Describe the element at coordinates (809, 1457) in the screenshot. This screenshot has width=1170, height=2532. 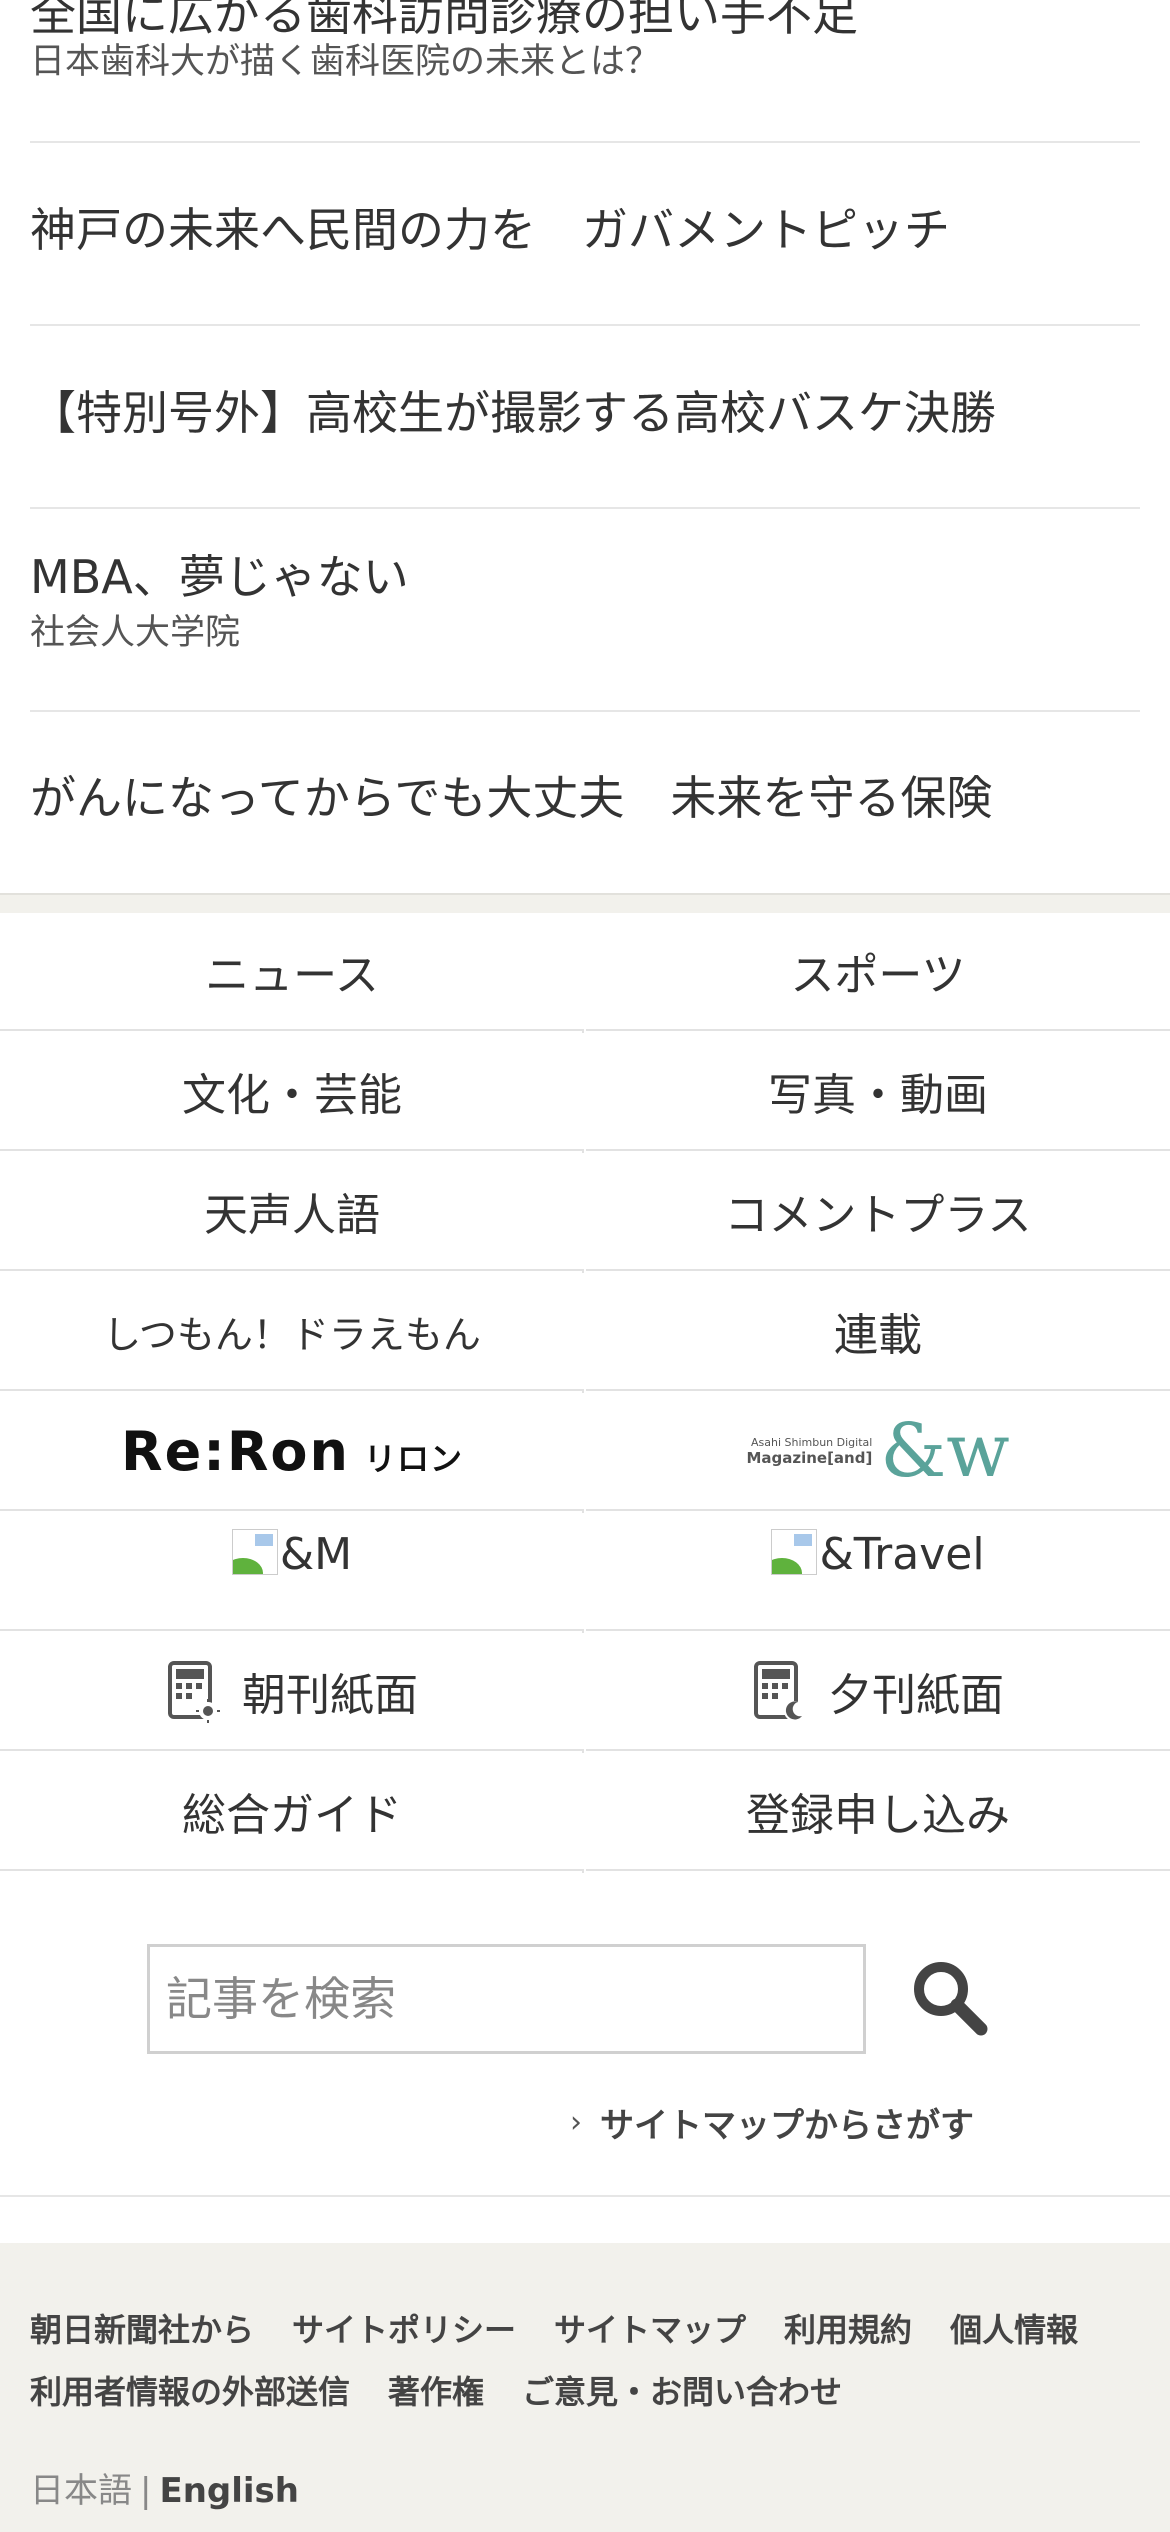
I see `magazine-logo-line2: Magazine[and]` at that location.